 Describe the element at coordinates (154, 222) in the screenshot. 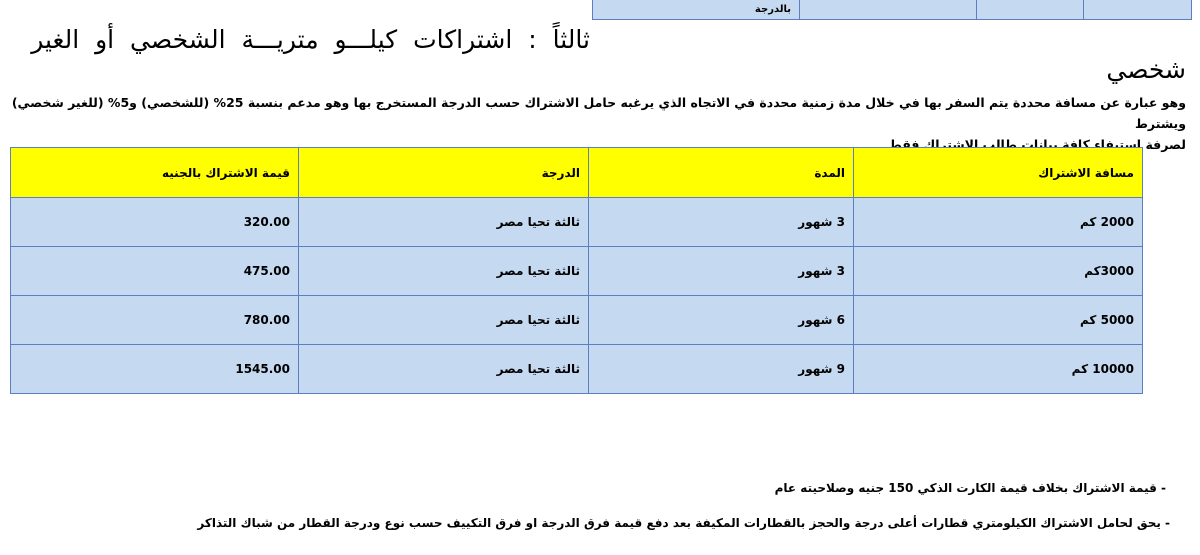

I see `cell-price: 320.00` at that location.